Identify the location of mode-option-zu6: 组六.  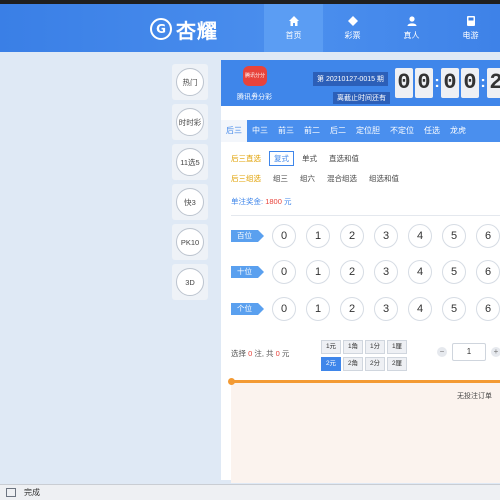
(307, 178).